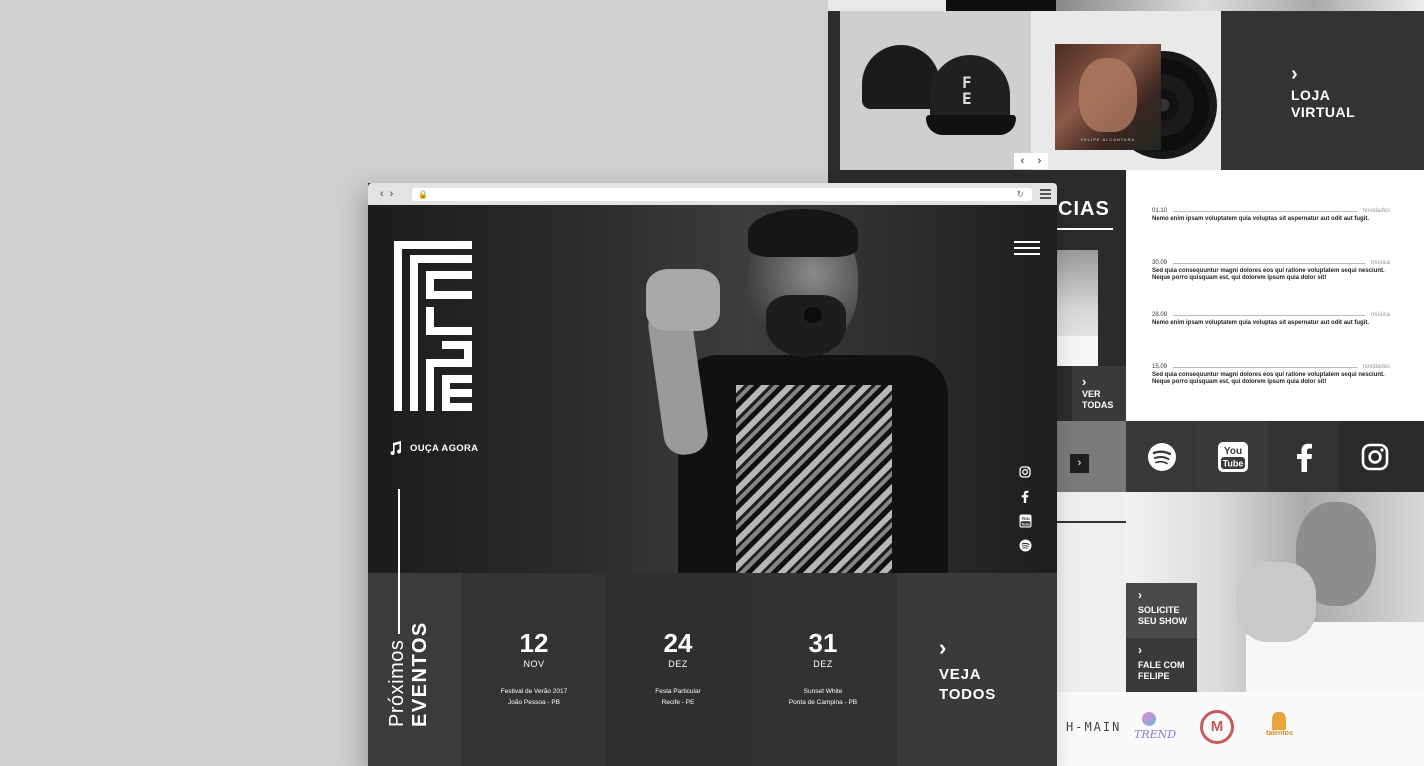 The width and height of the screenshot is (1424, 766). I want to click on event-day: 24, so click(678, 643).